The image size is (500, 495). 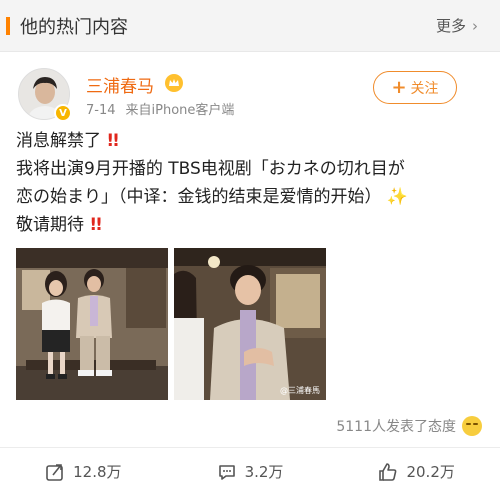 What do you see at coordinates (250, 324) in the screenshot?
I see `post-photo-2: @三浦春馬` at bounding box center [250, 324].